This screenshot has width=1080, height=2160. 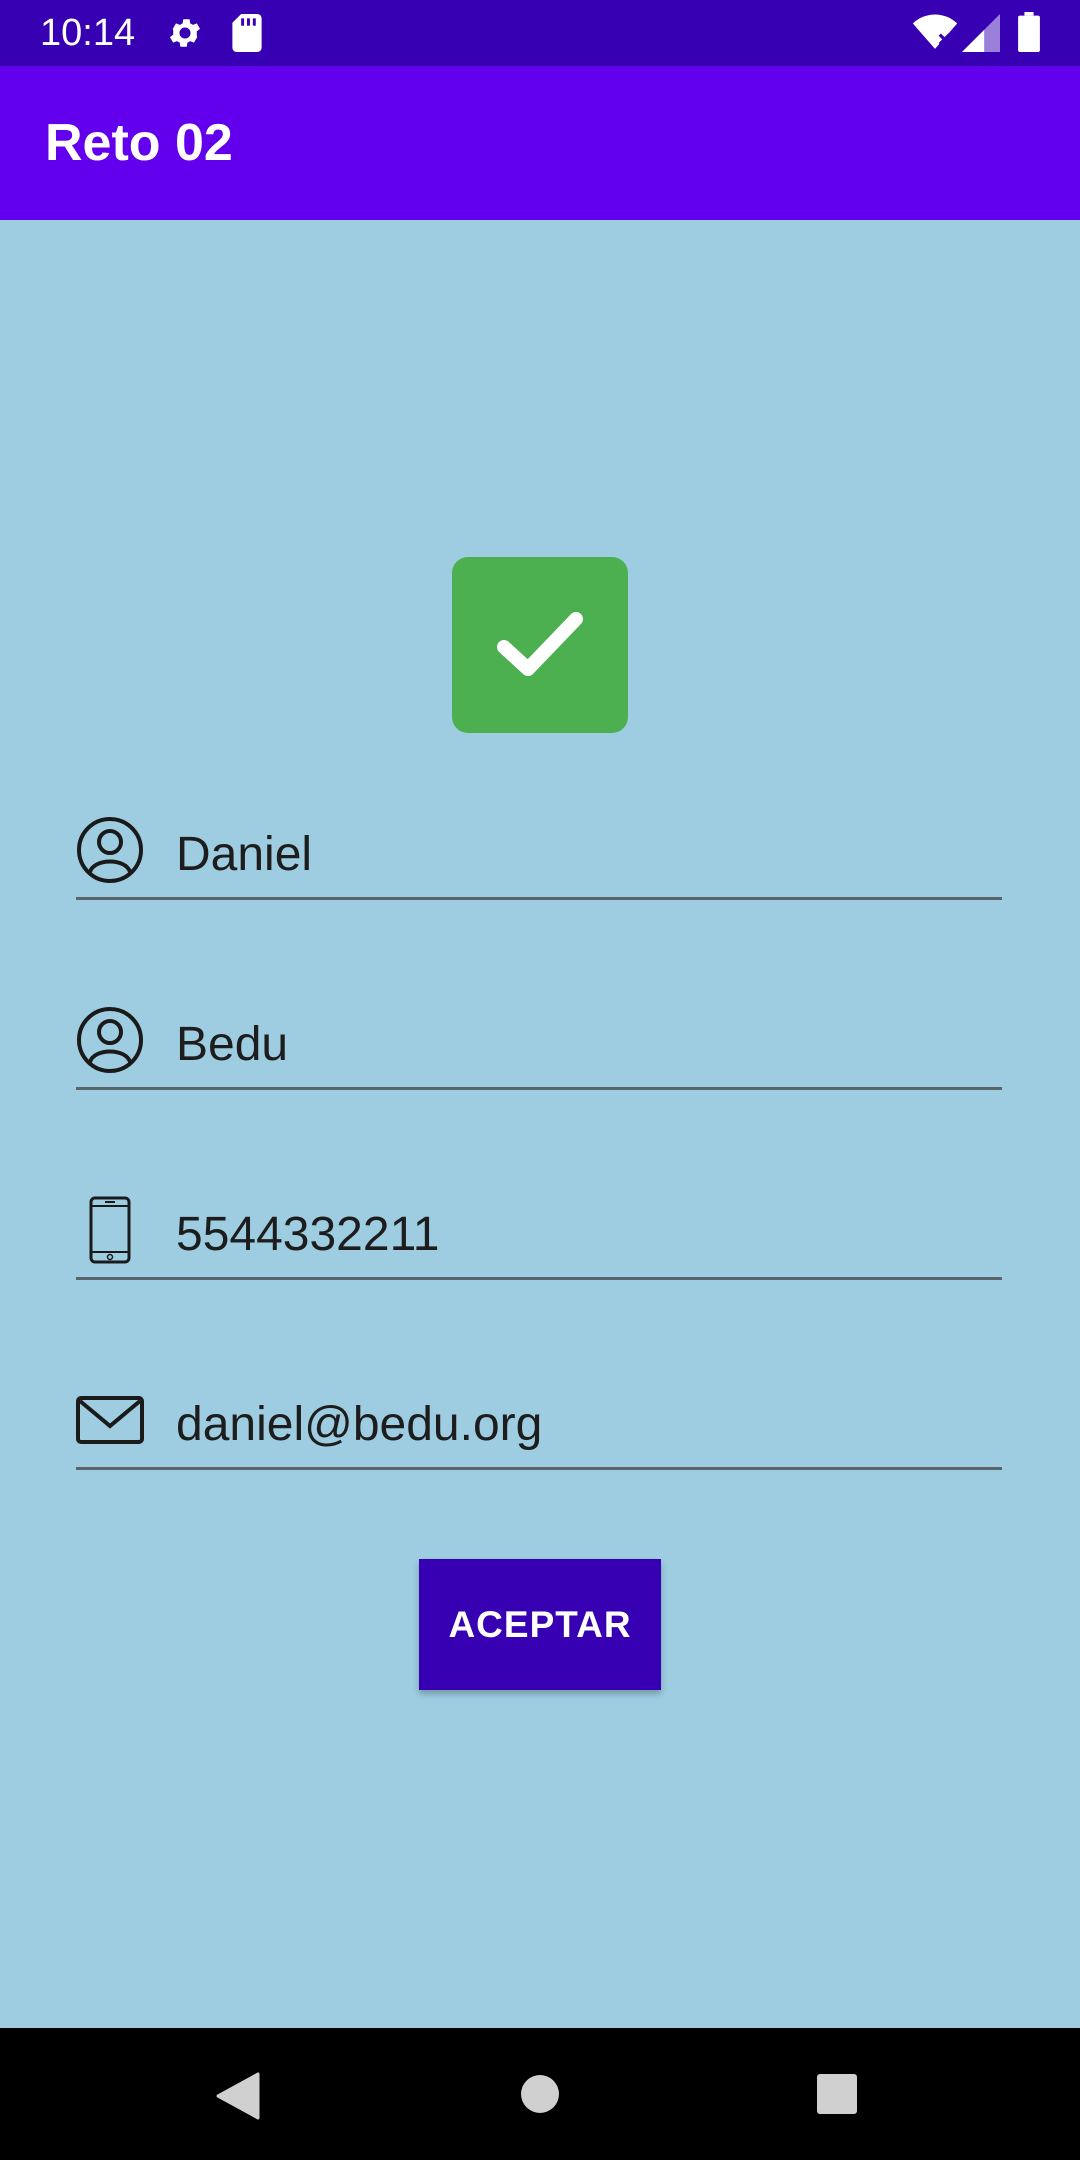 I want to click on navigation-bar, so click(x=540, y=2094).